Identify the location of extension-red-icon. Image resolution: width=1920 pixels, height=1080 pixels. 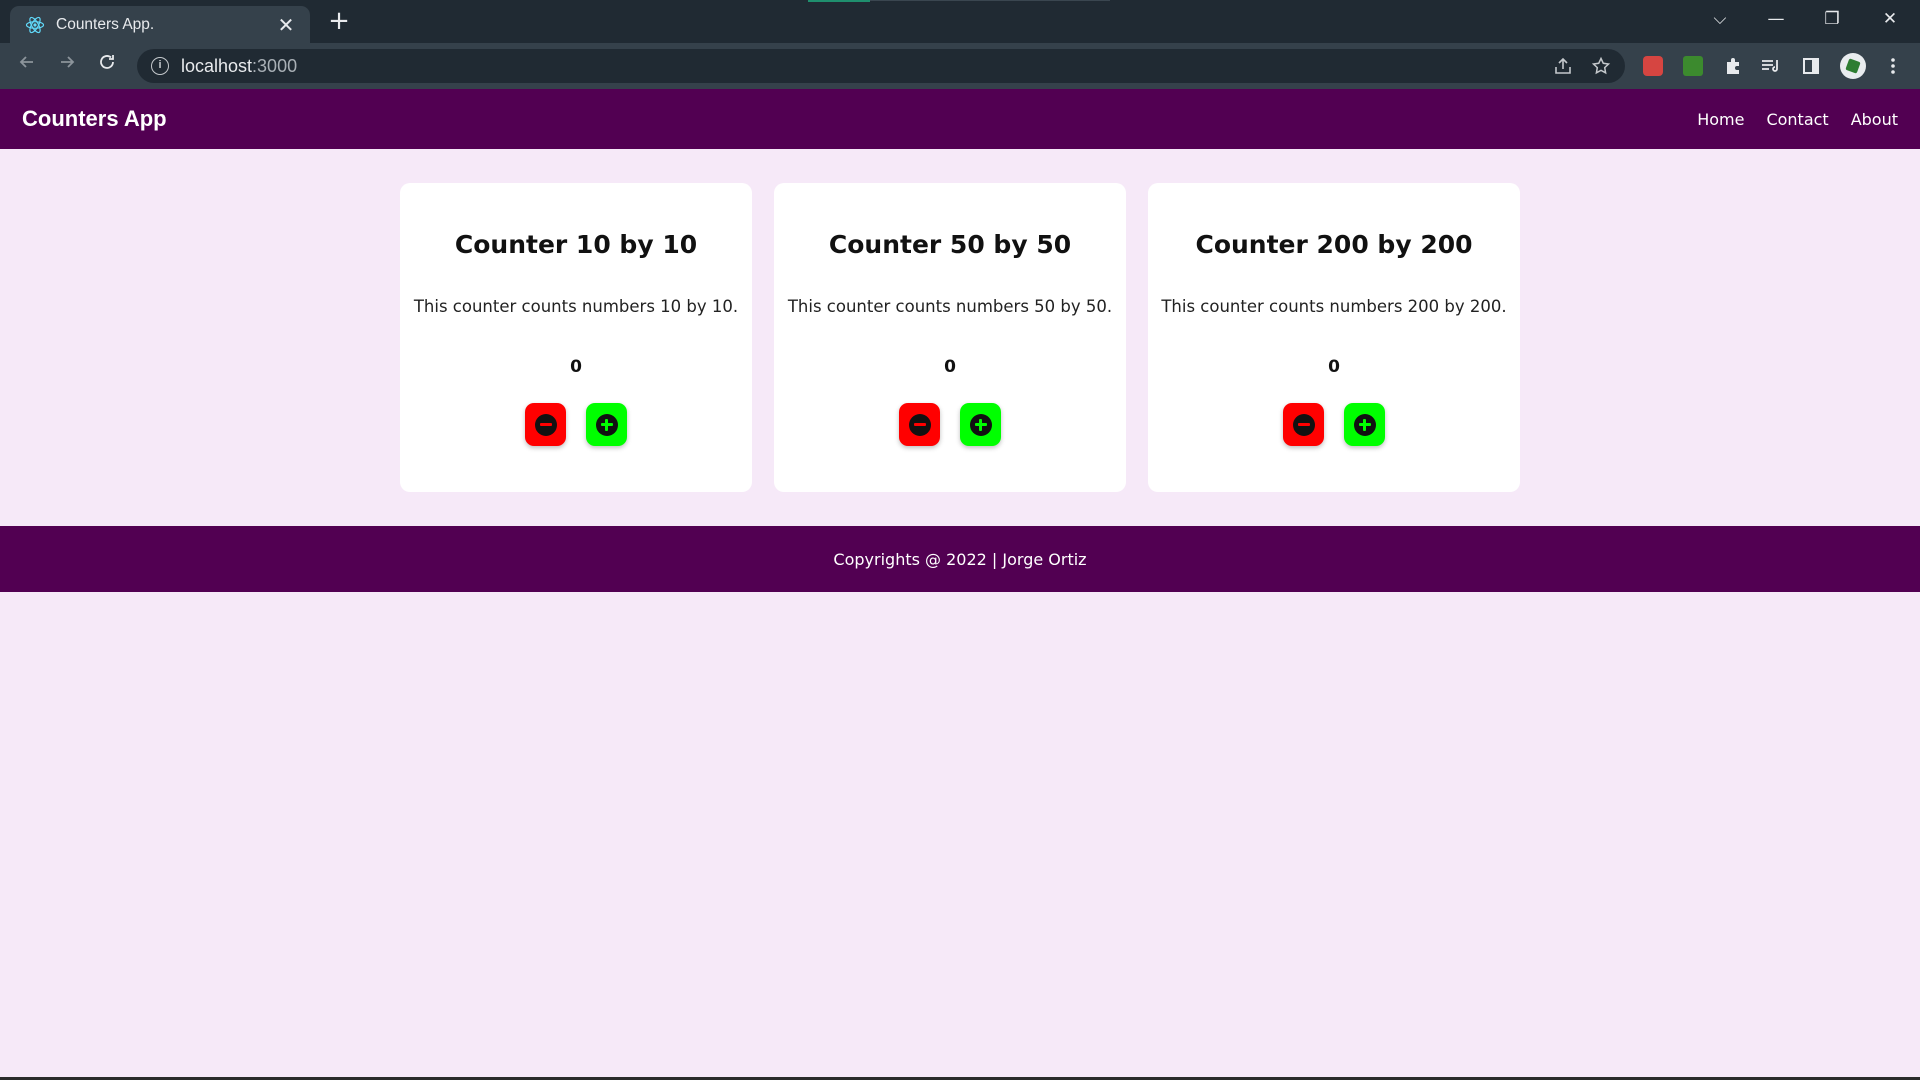
(1653, 66).